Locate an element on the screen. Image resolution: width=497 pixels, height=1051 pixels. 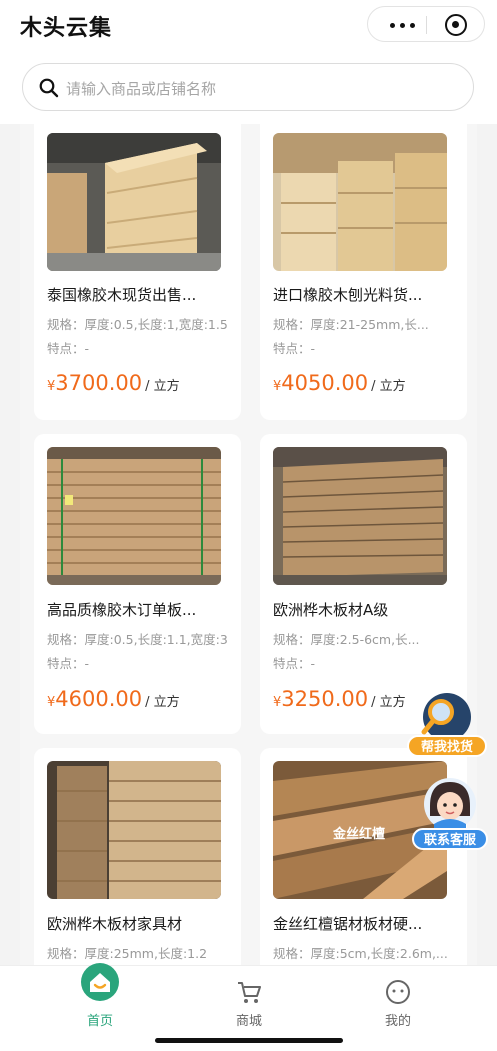
price-value: 4050.00 is located at coordinates (325, 383).